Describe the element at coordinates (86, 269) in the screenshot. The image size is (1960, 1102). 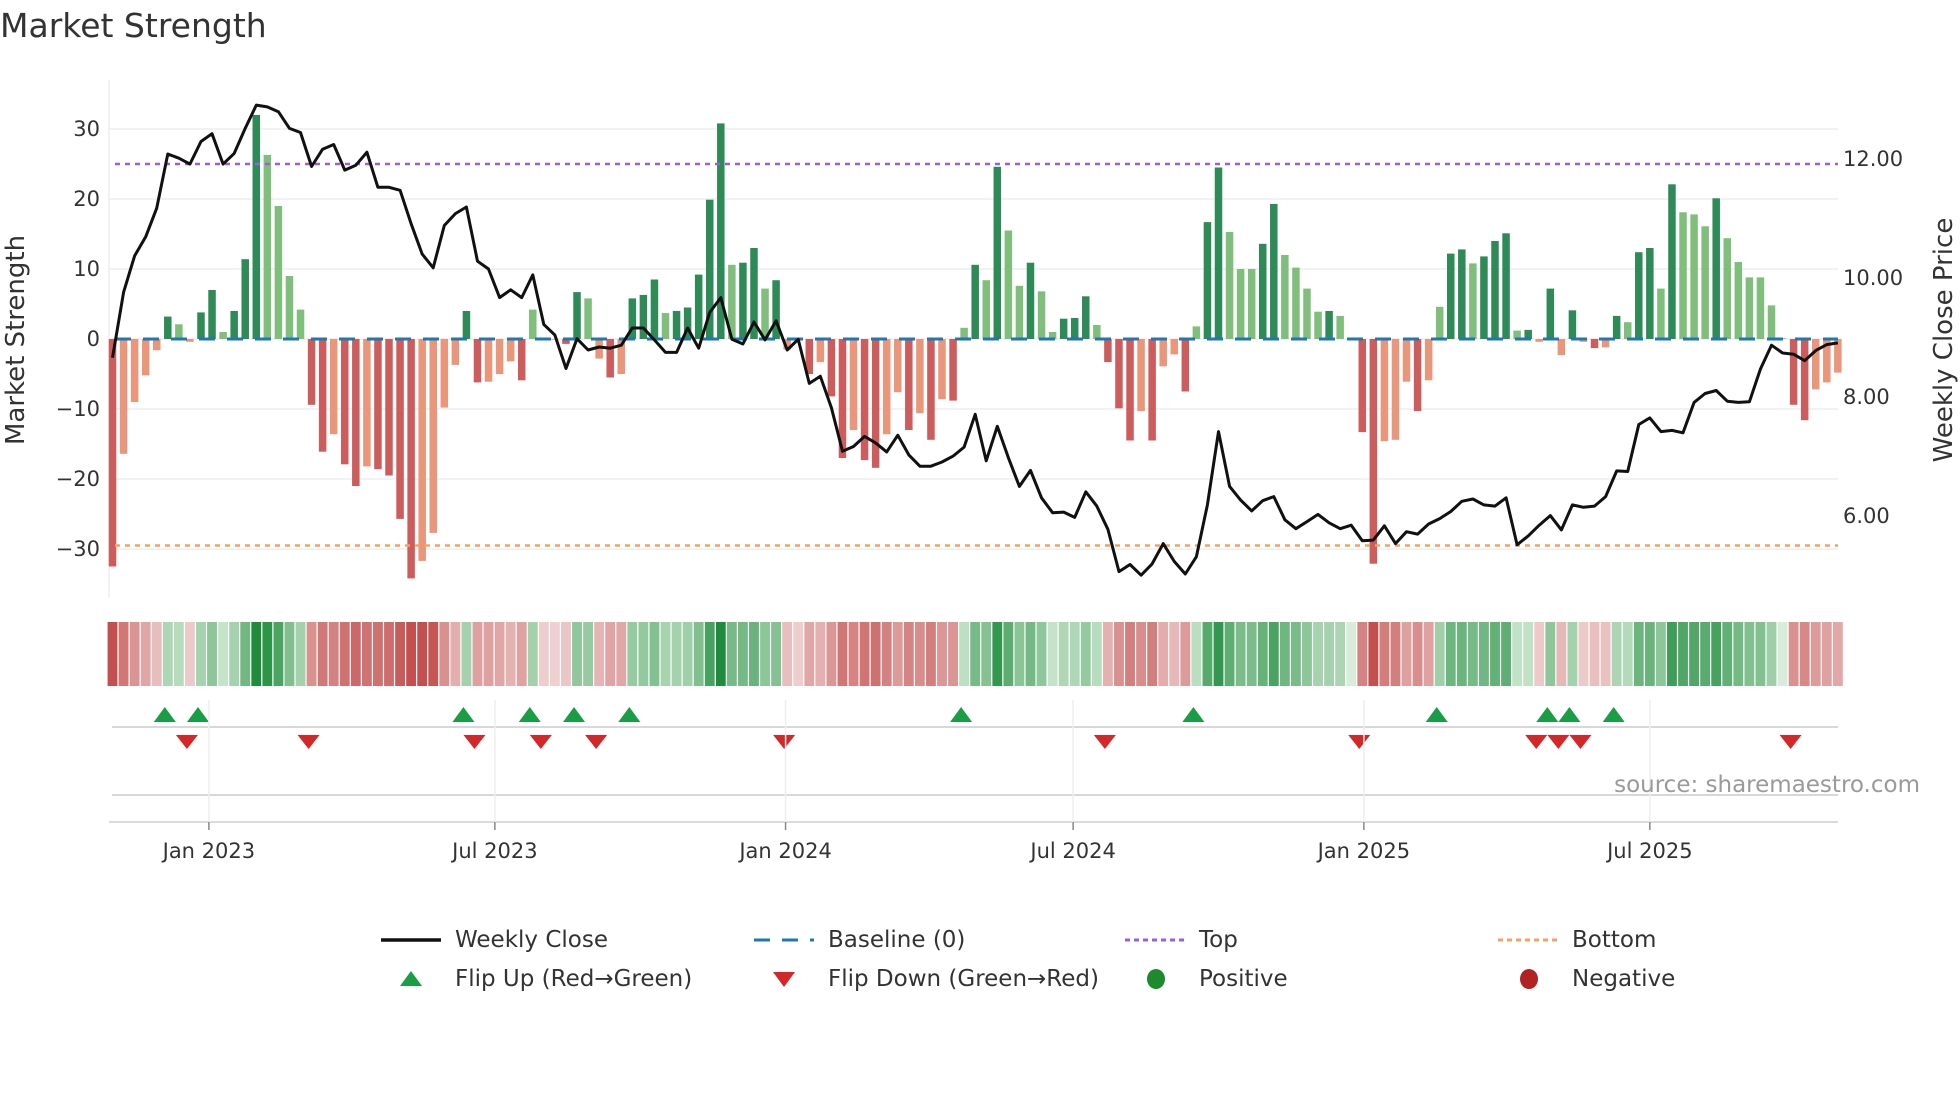
I see `y-tick-label: 10` at that location.